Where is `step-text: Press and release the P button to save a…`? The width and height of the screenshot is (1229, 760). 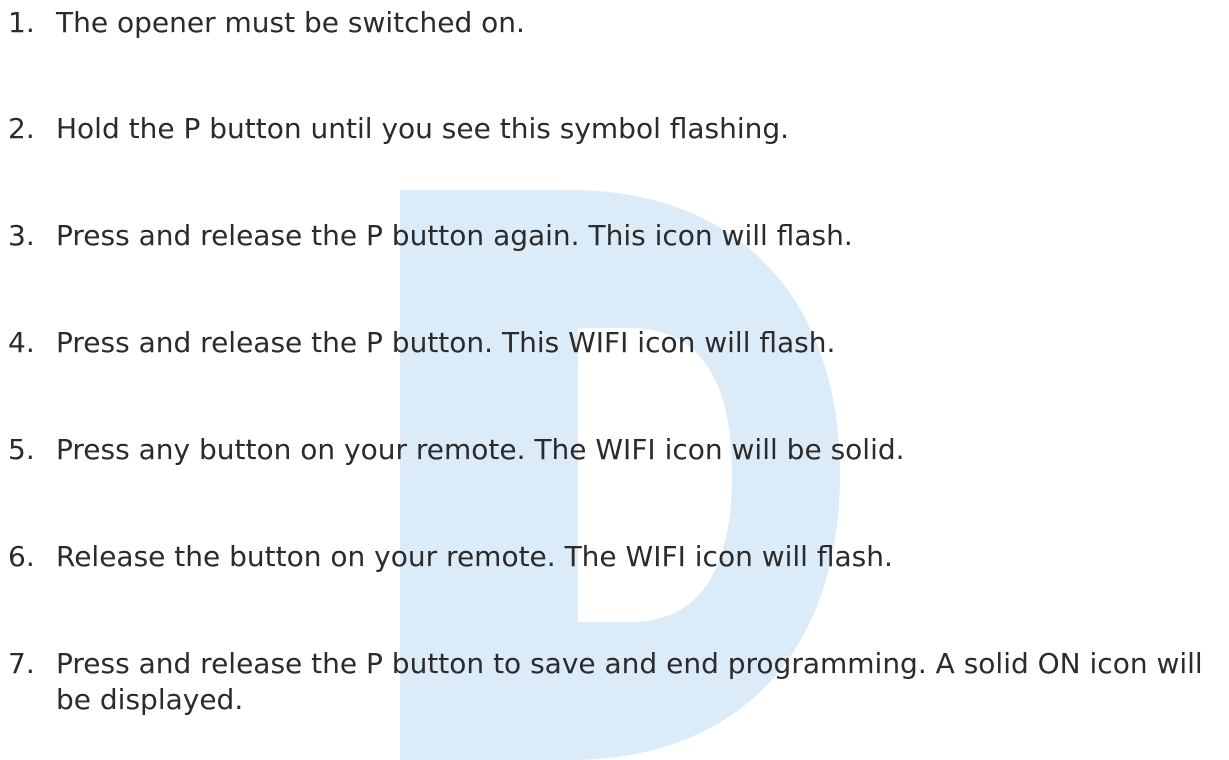
step-text: Press and release the P button to save a… is located at coordinates (629, 681).